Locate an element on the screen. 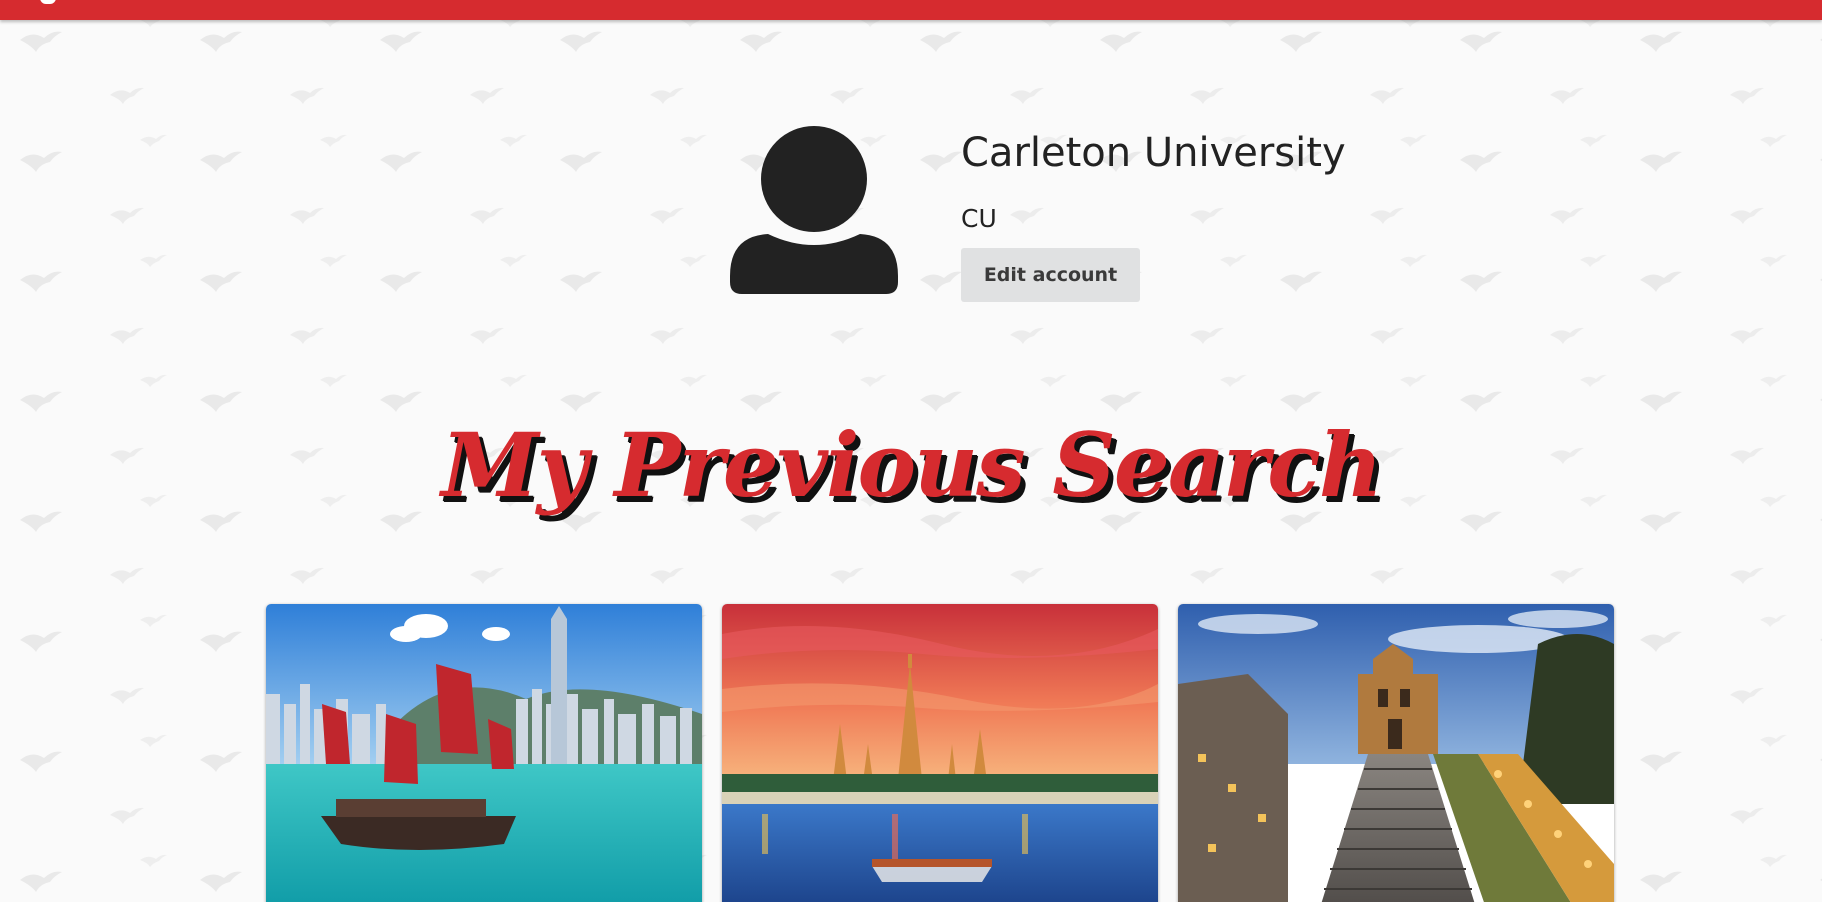 The width and height of the screenshot is (1822, 902). profile-name: Carleton University is located at coordinates (1153, 153).